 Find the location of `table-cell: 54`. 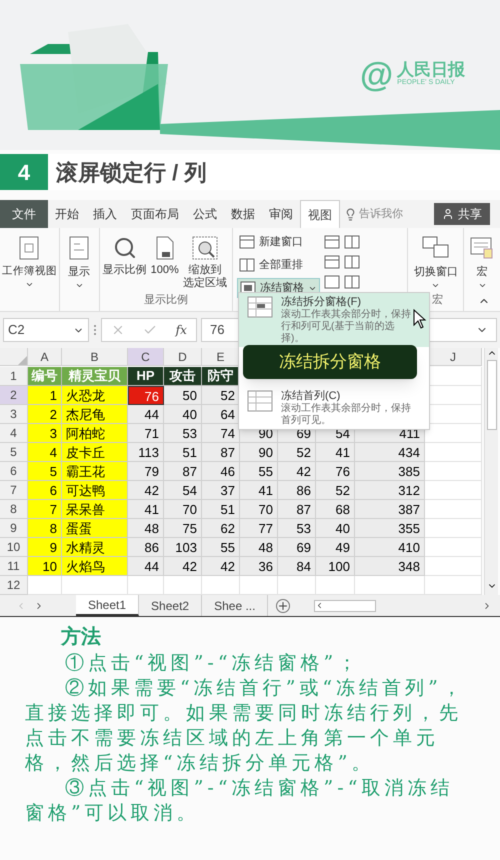

table-cell: 54 is located at coordinates (183, 490).